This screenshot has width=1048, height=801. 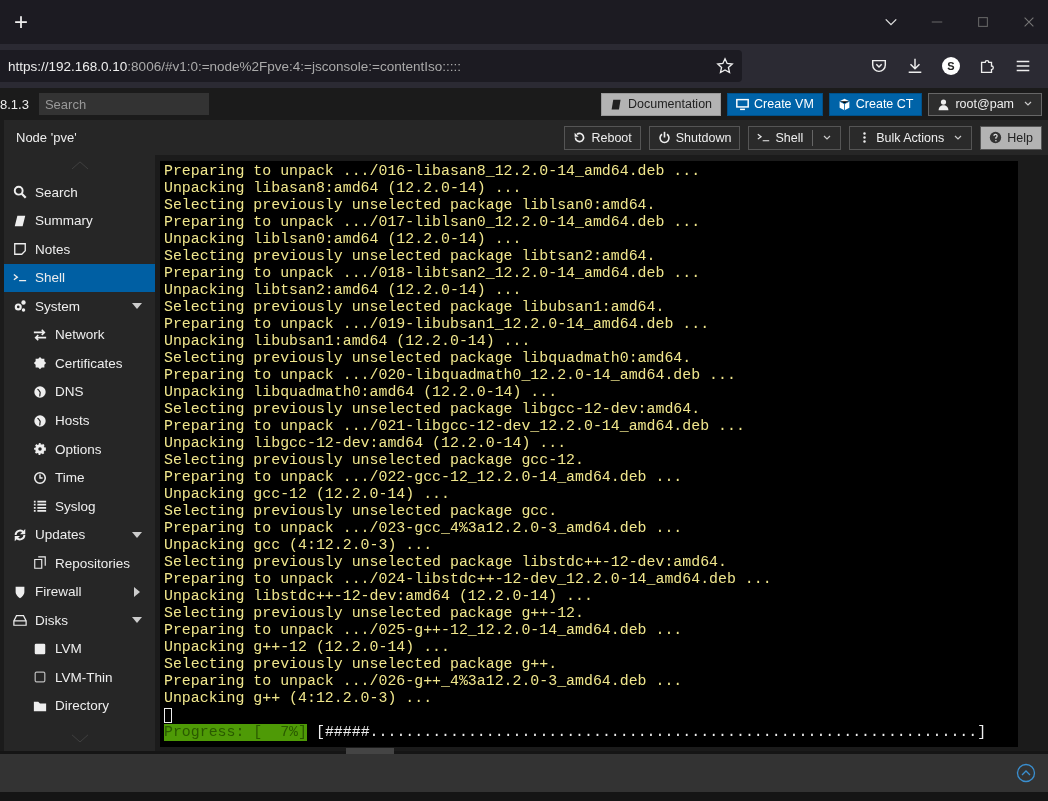 What do you see at coordinates (428, 358) in the screenshot?
I see `terminal-line: Selecting previously unselected package libquadmath0:amd64.` at bounding box center [428, 358].